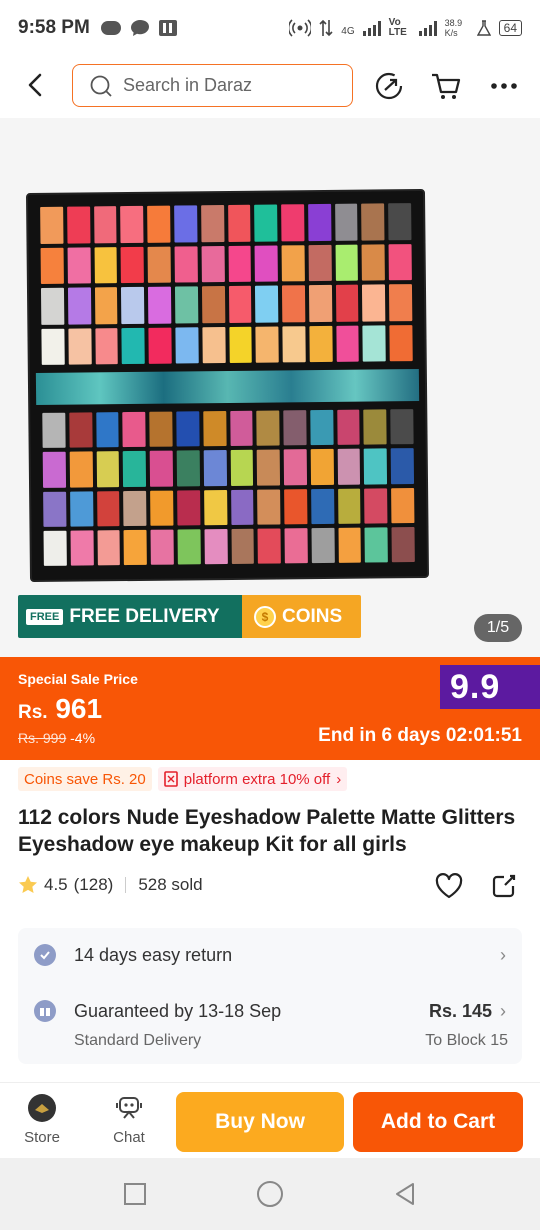 The width and height of the screenshot is (540, 1230). Describe the element at coordinates (28, 884) in the screenshot. I see `star-icon` at that location.